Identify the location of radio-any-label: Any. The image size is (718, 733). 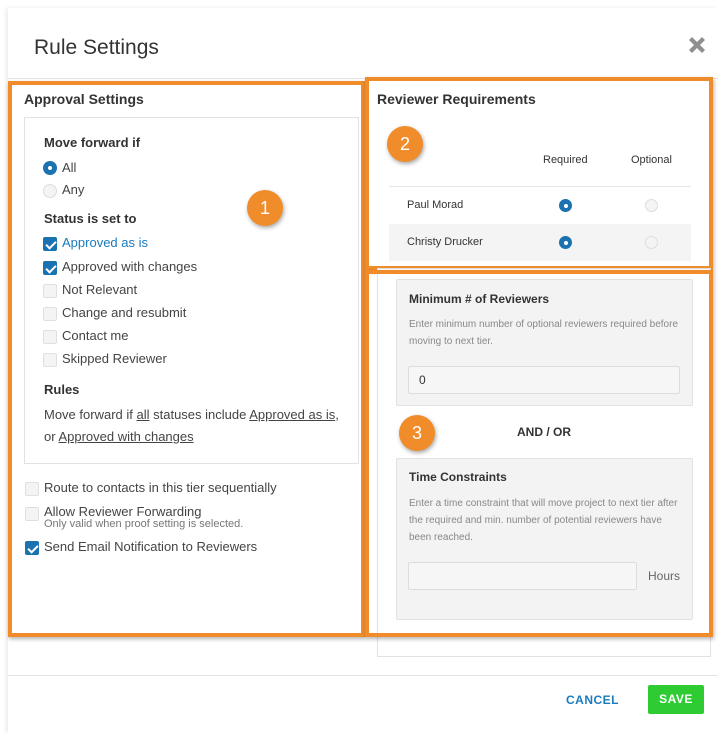
(73, 189).